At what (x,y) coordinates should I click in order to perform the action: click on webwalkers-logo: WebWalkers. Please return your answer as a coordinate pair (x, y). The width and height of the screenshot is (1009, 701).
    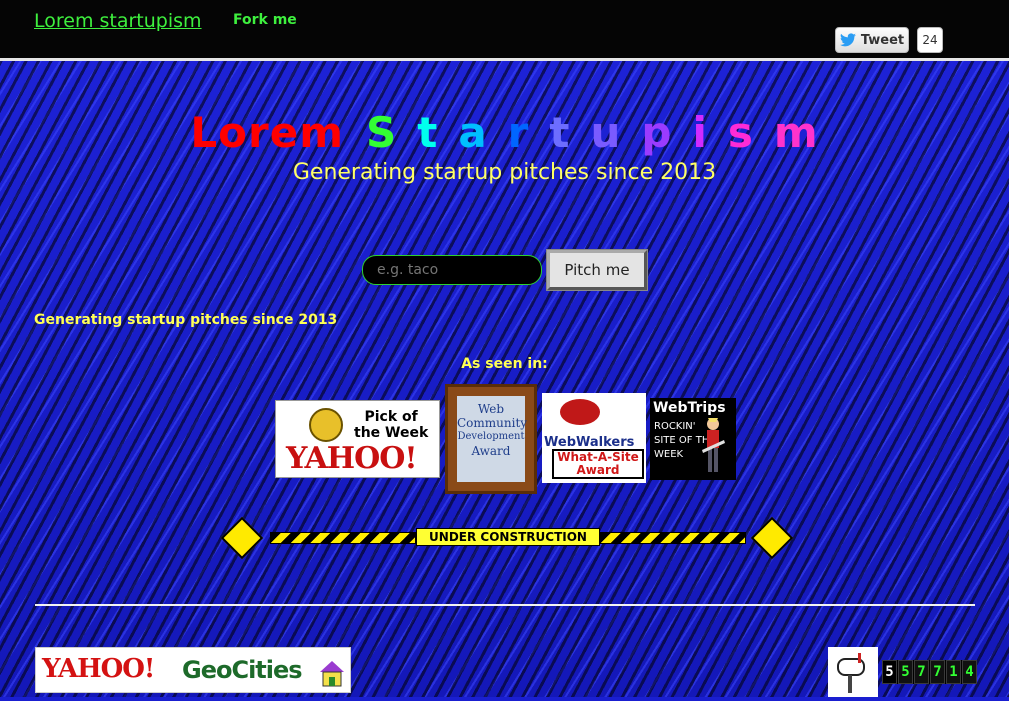
    Looking at the image, I should click on (589, 442).